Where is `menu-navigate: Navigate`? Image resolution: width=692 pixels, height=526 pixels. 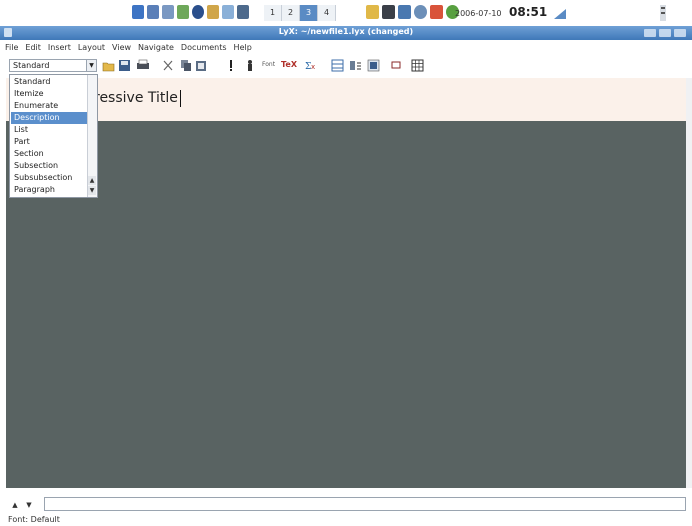 menu-navigate: Navigate is located at coordinates (156, 47).